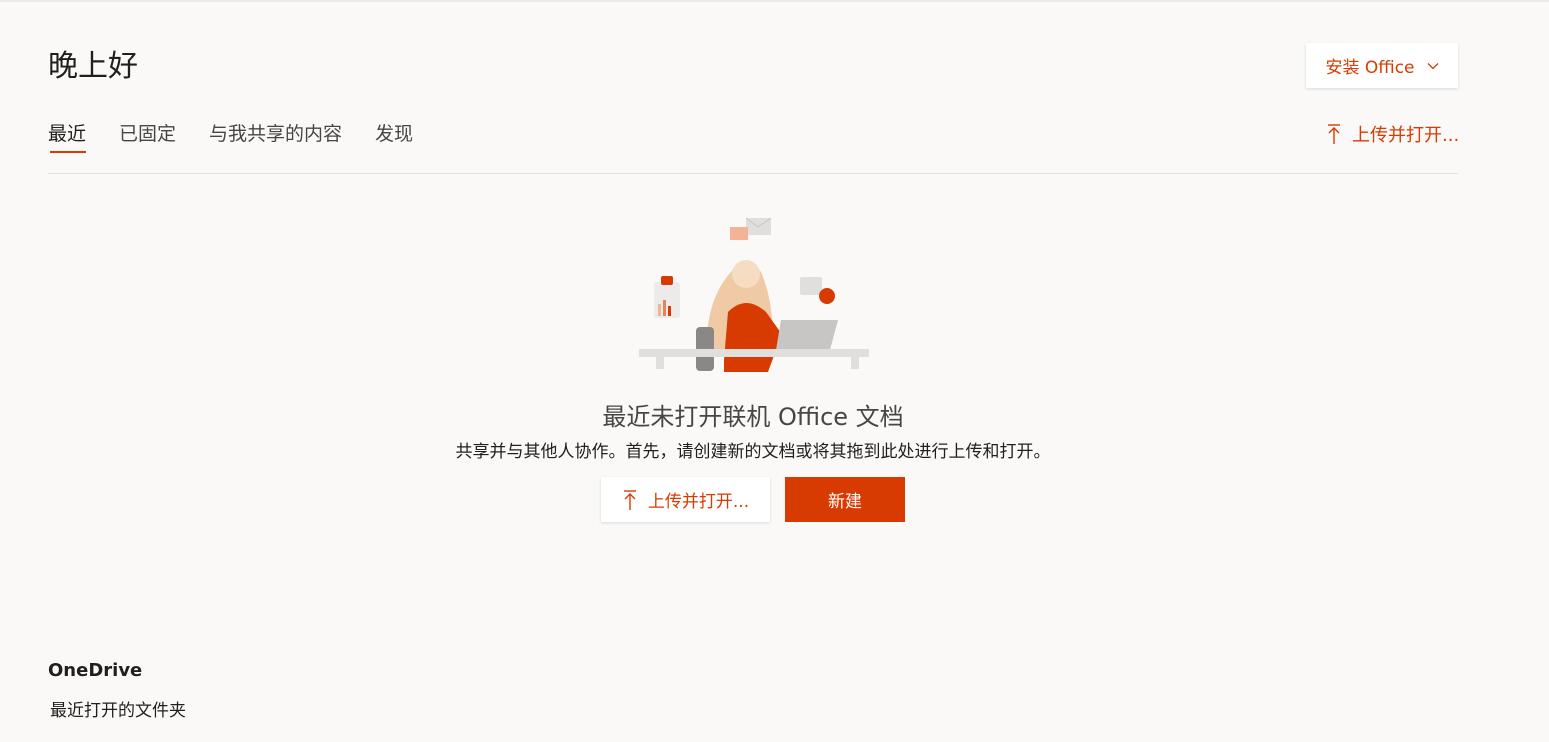 The width and height of the screenshot is (1549, 742). Describe the element at coordinates (118, 711) in the screenshot. I see `recent-folders-heading: 最近打开的文件夹` at that location.